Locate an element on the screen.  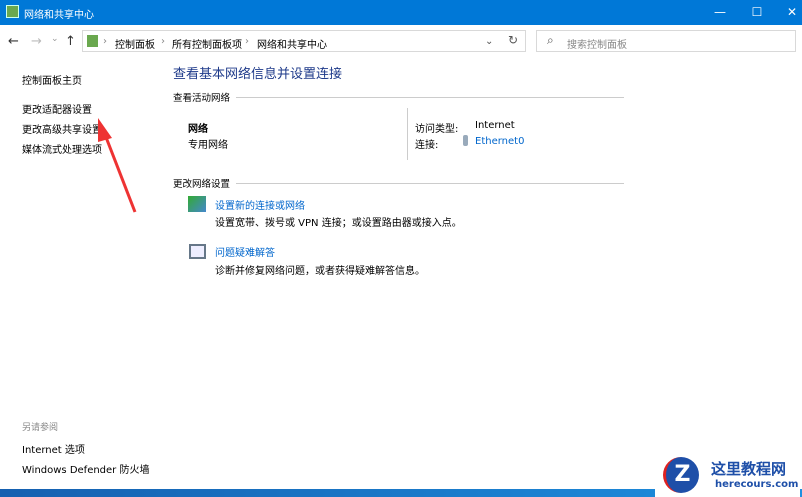
watermark-url: herecours.com is located at coordinates (757, 484).